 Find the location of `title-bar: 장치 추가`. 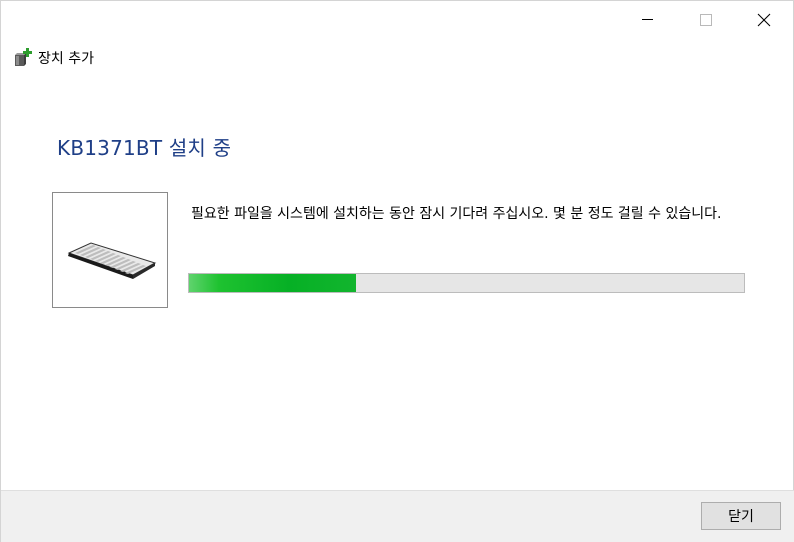

title-bar: 장치 추가 is located at coordinates (53, 58).